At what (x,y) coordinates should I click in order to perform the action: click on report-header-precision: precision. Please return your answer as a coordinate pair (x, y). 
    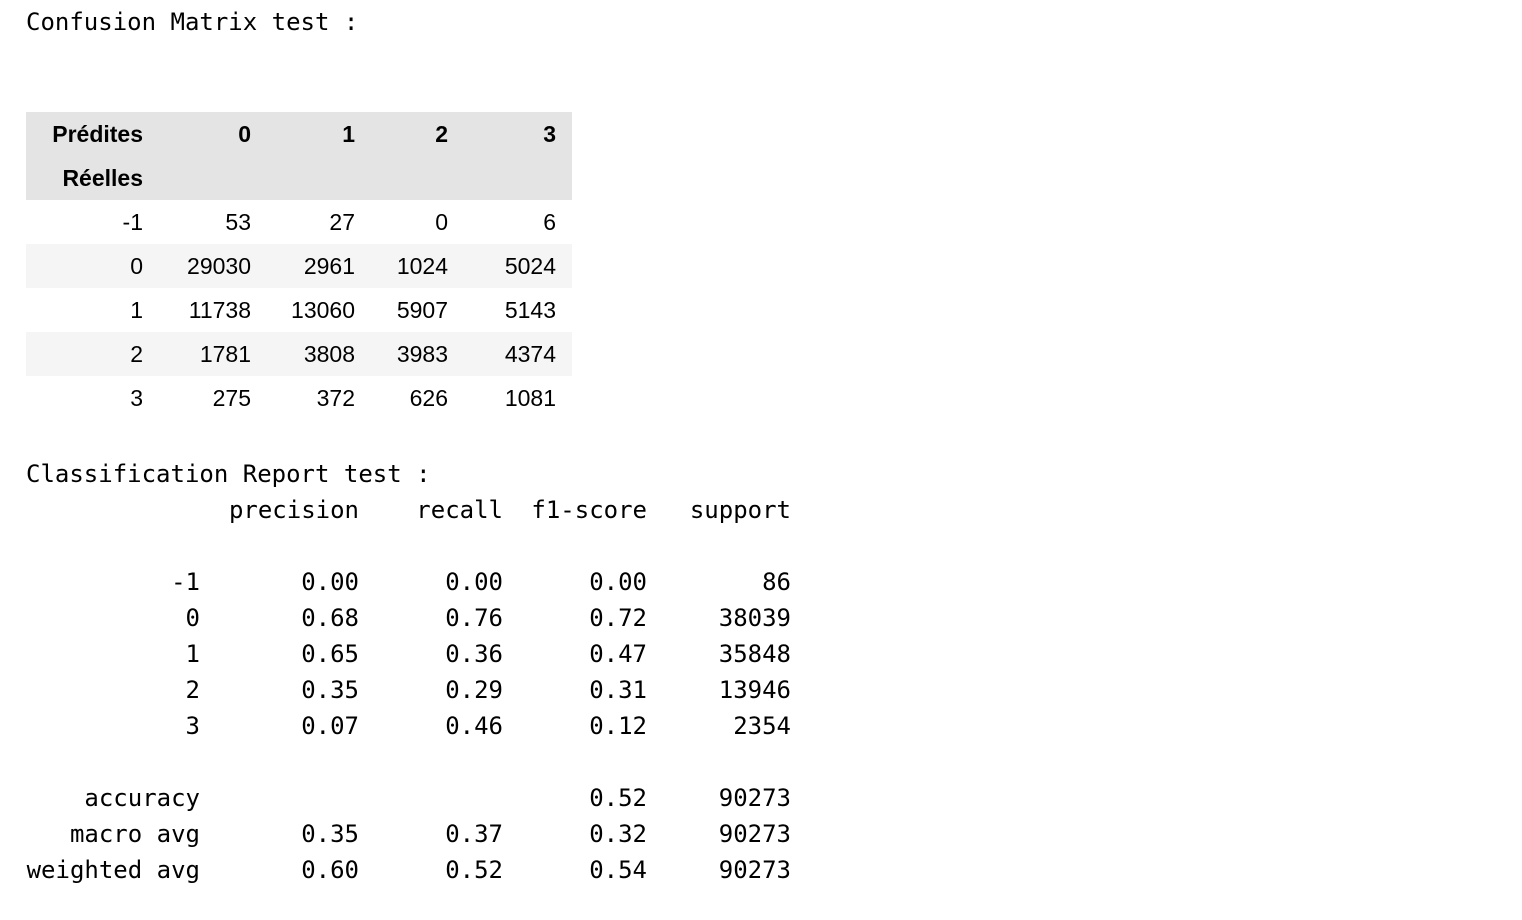
    Looking at the image, I should click on (293, 510).